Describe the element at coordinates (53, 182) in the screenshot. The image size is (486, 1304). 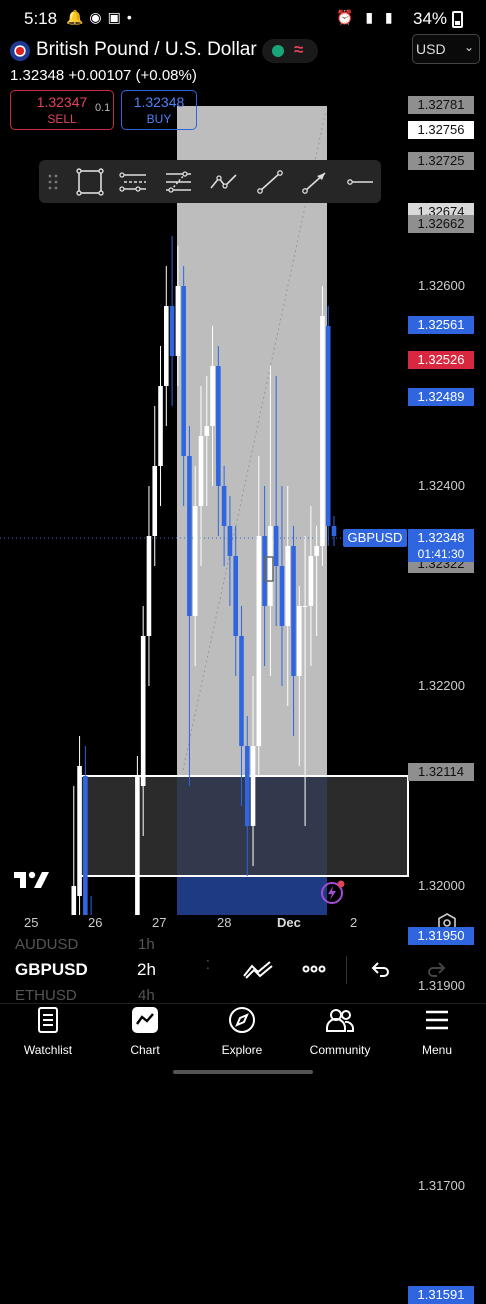
I see `drag-handle-icon` at that location.